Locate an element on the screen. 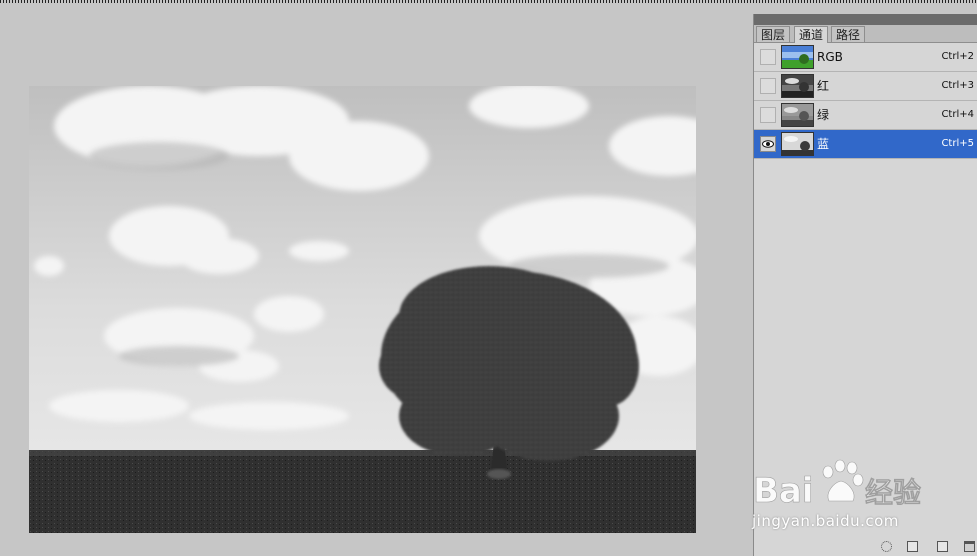 The height and width of the screenshot is (556, 977). watermark-url: jingyan.baidu.com is located at coordinates (825, 521).